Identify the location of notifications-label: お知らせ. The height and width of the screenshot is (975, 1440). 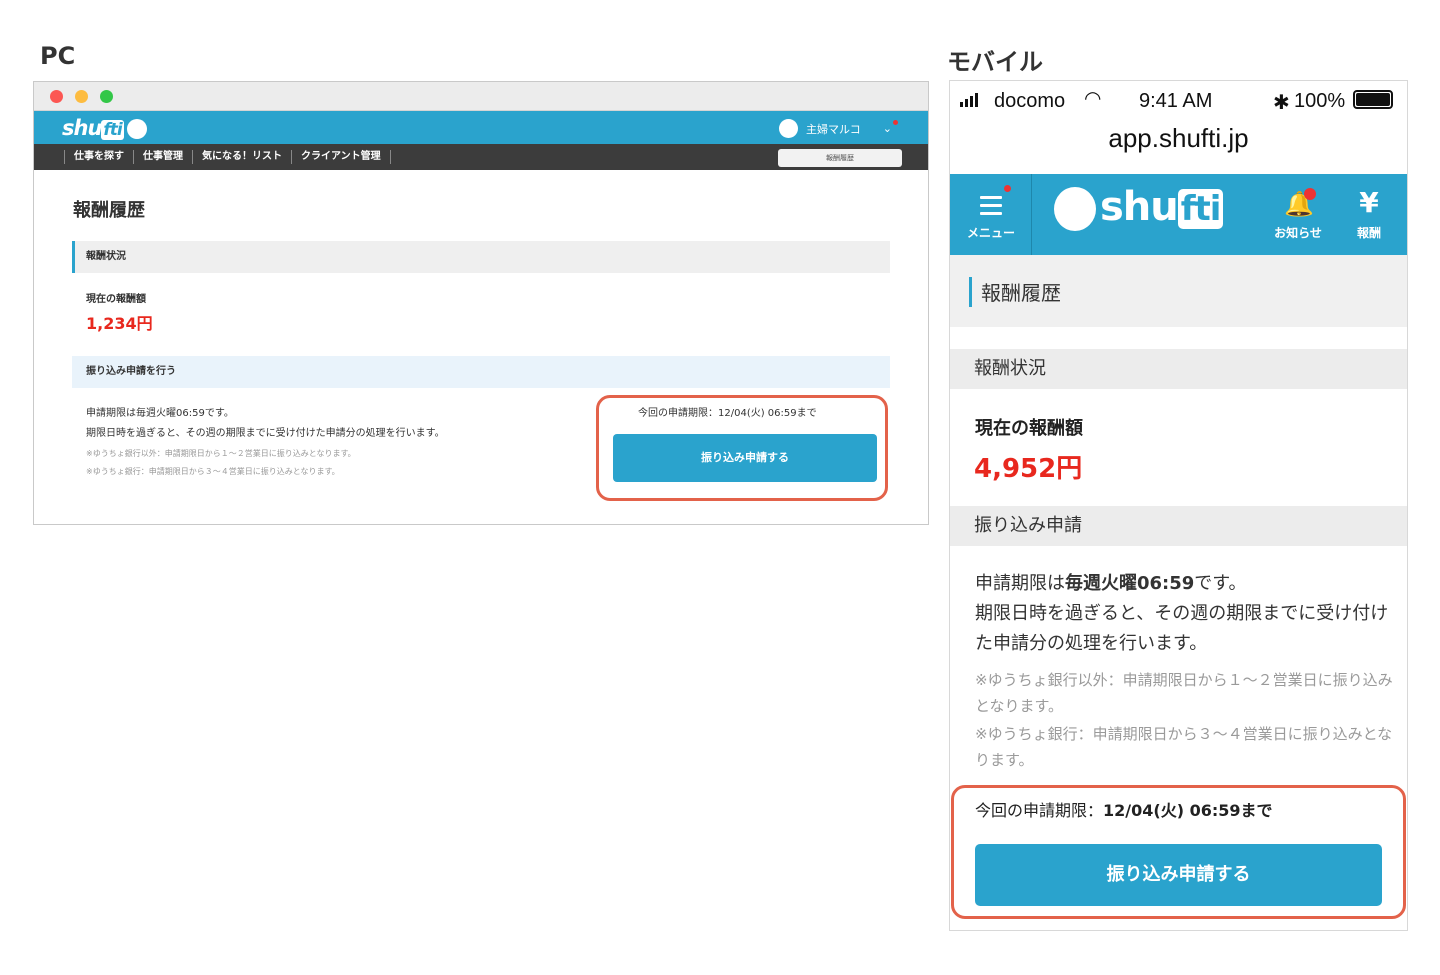
(1298, 233).